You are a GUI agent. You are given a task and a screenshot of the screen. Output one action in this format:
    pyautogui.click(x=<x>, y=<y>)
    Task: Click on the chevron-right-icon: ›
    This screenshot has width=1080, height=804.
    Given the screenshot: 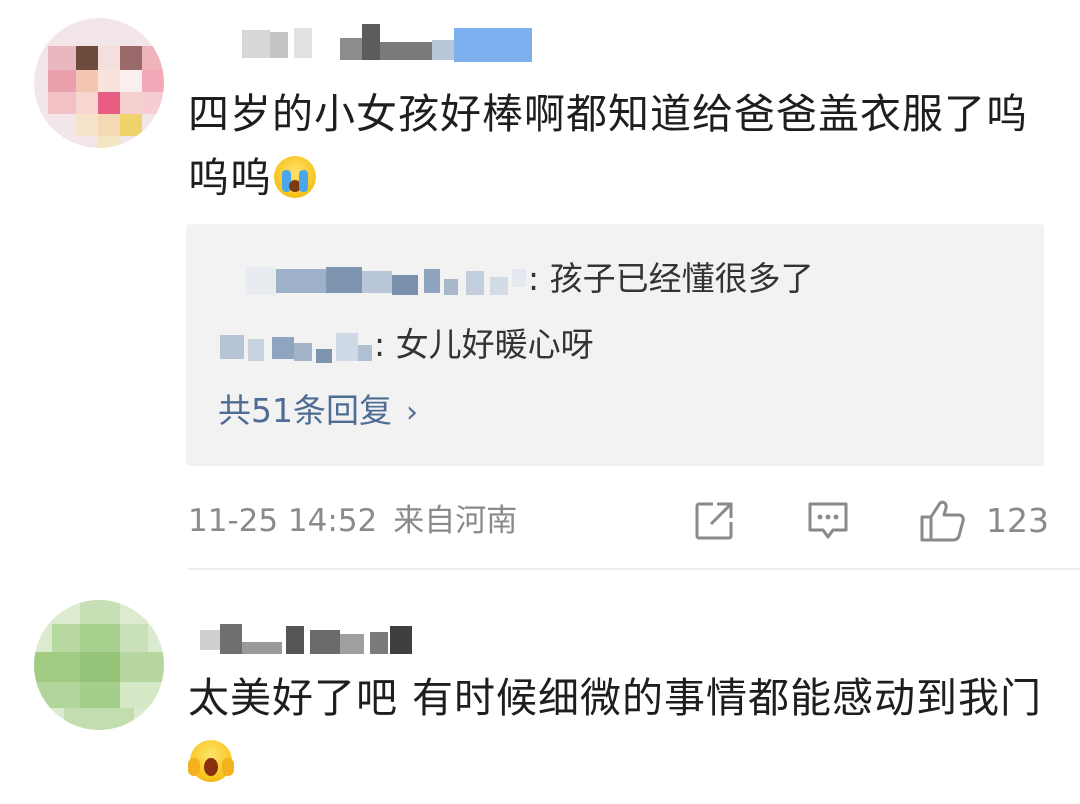 What is the action you would take?
    pyautogui.click(x=412, y=412)
    